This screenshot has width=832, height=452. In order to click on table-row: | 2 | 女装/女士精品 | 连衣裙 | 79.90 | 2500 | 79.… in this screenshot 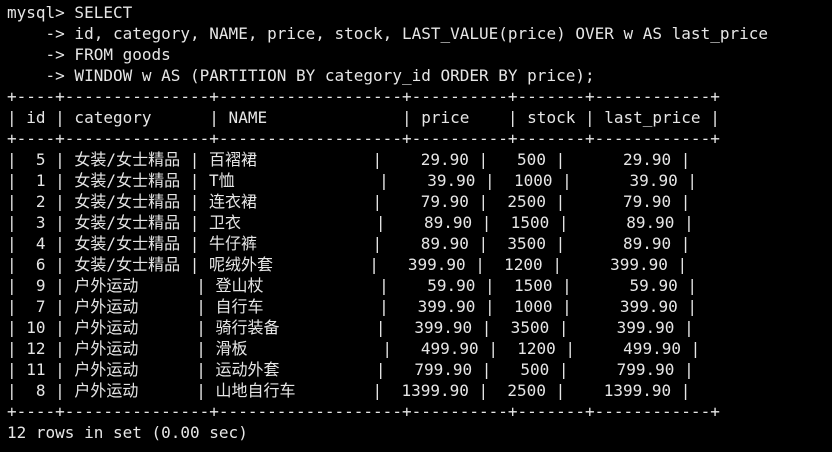, I will do `click(349, 201)`.